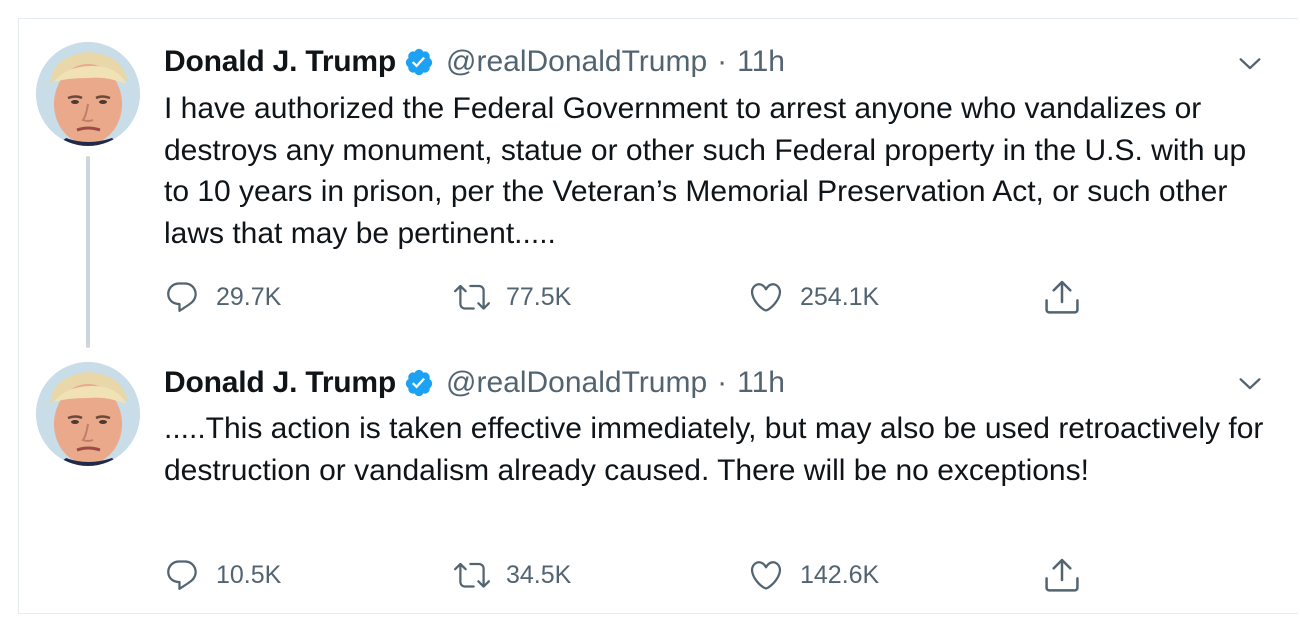 This screenshot has height=629, width=1300. I want to click on like-button: 254.1K, so click(813, 297).